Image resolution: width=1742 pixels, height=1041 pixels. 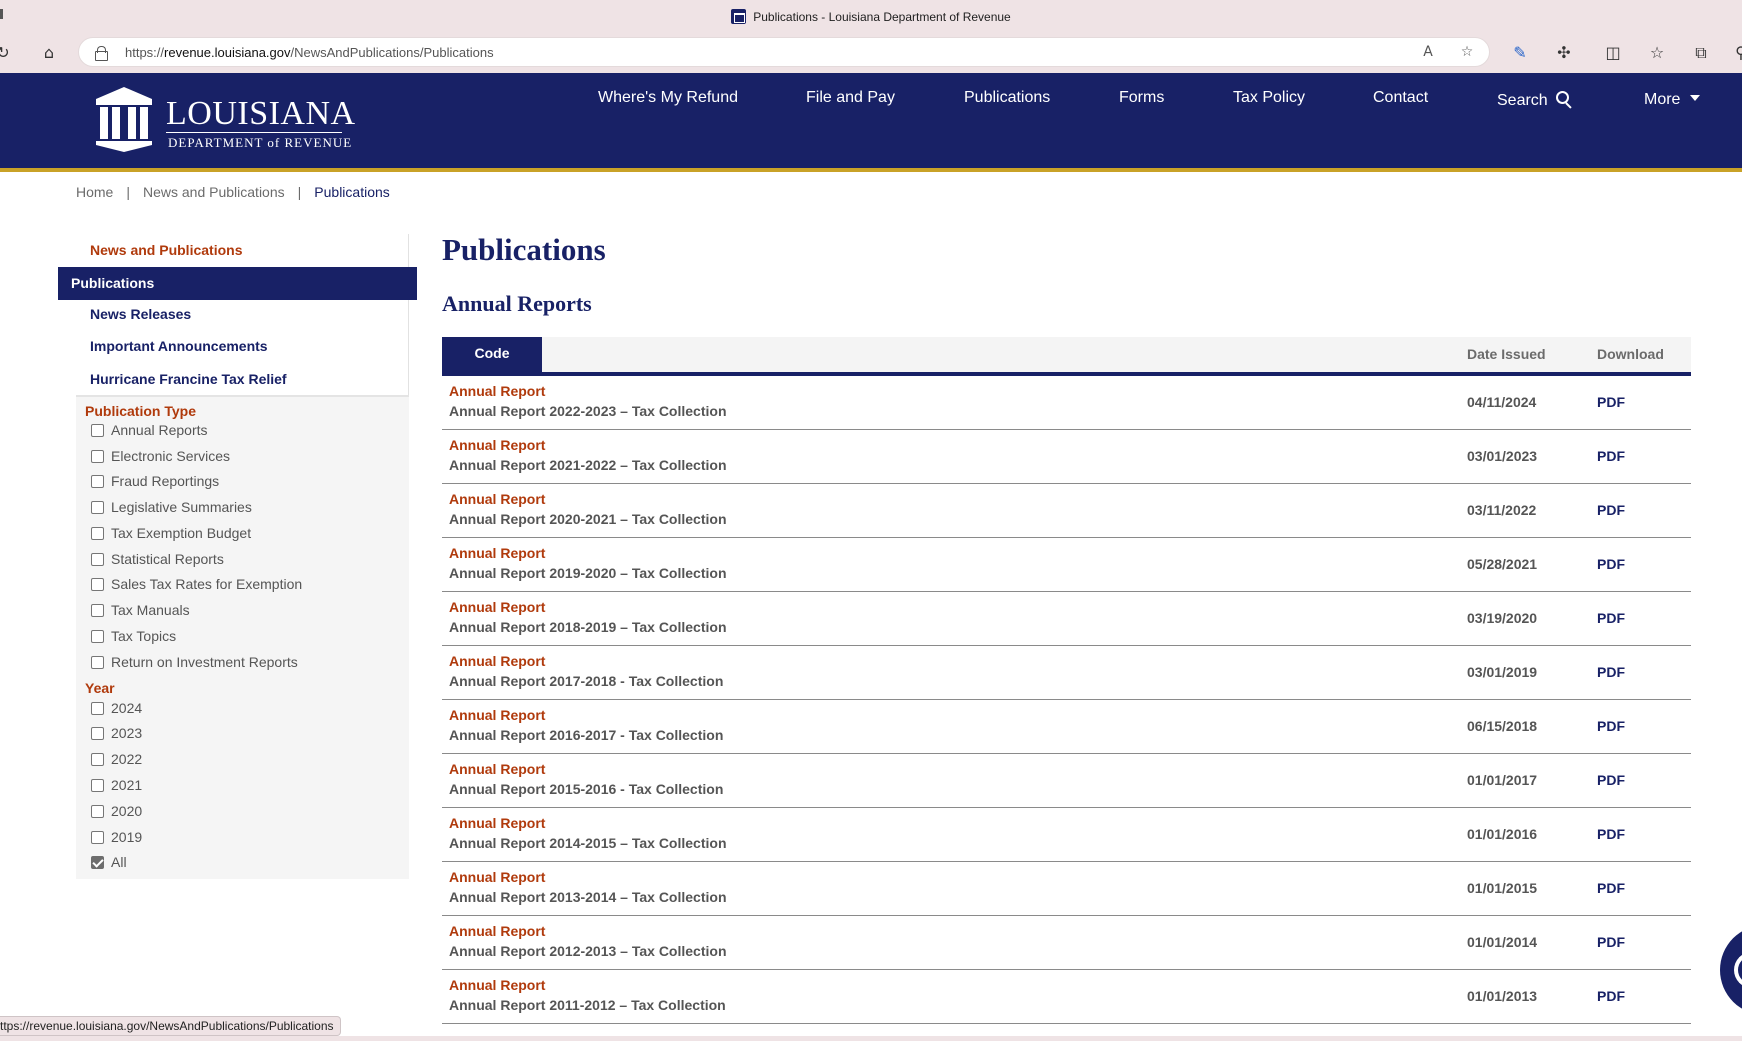 I want to click on nav-wheres-my-refund: Where's My Refund, so click(x=668, y=98).